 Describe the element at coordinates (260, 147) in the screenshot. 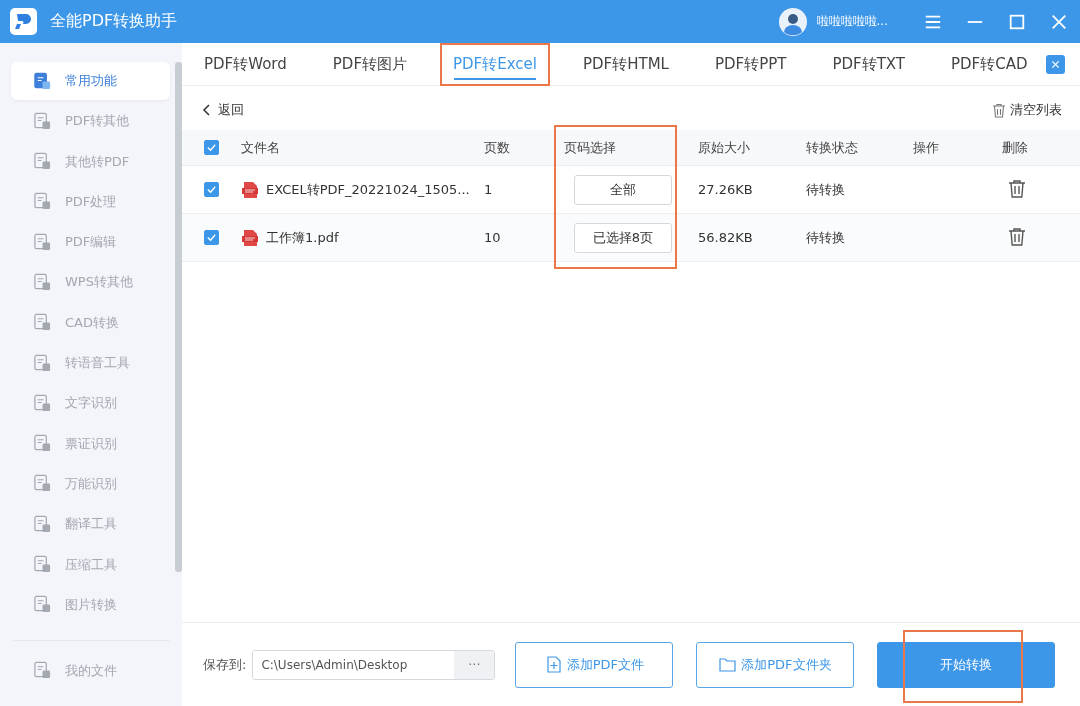

I see `column-header: 文件名` at that location.